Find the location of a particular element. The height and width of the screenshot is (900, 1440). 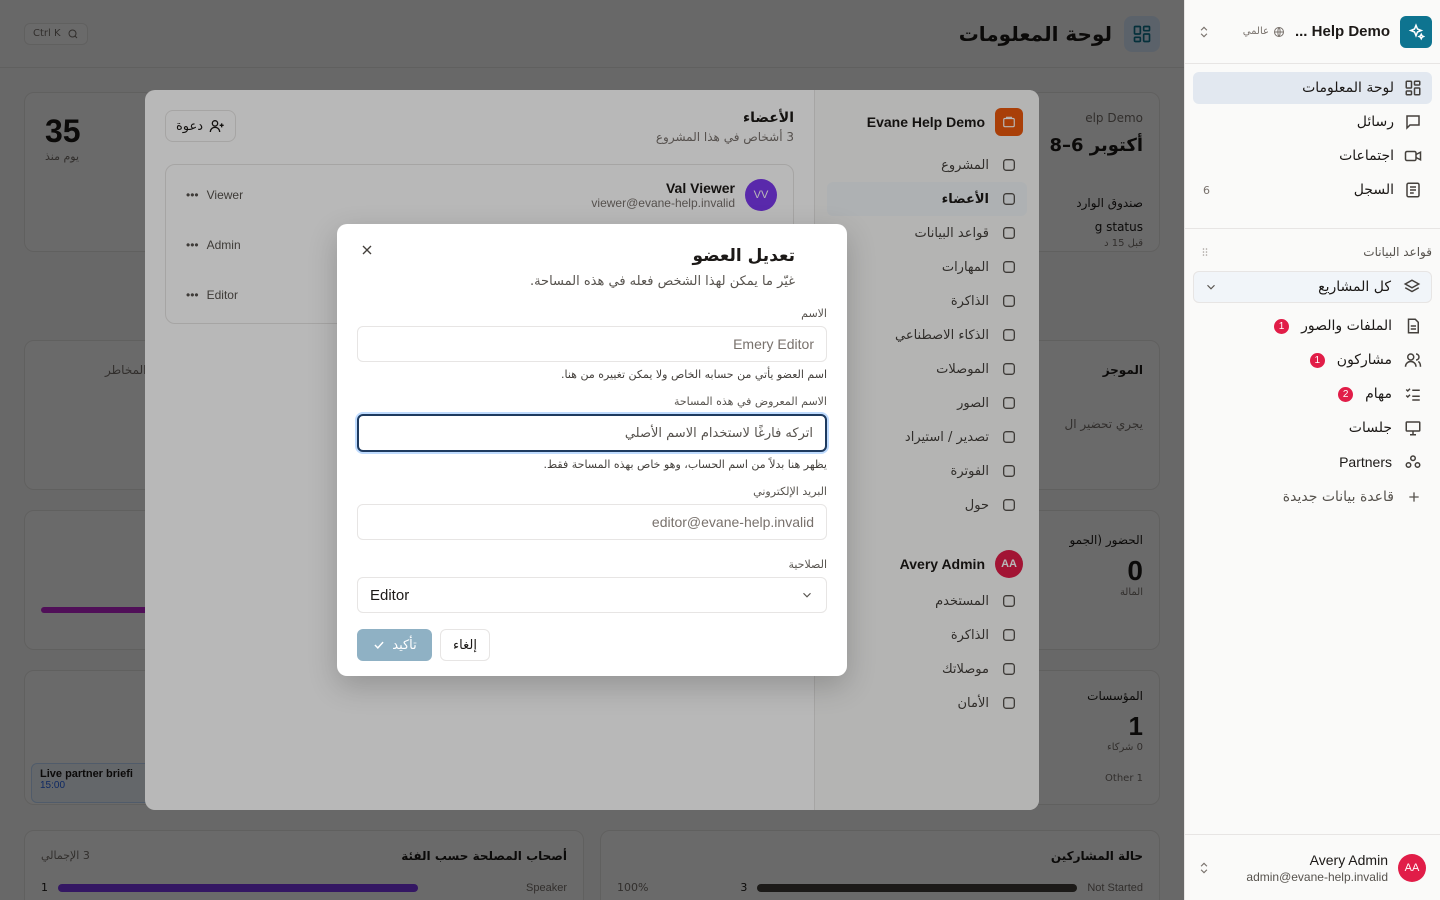

sidebar-item-messages: رسائل is located at coordinates (1312, 122).